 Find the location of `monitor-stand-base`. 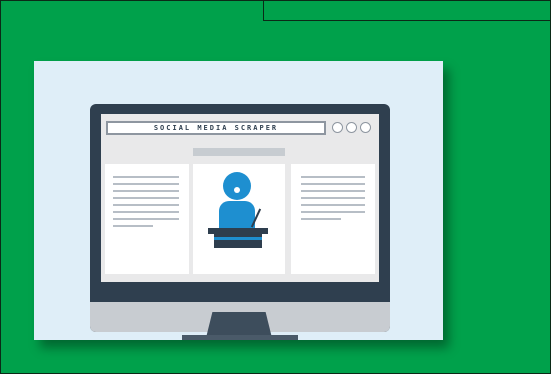

monitor-stand-base is located at coordinates (240, 337).